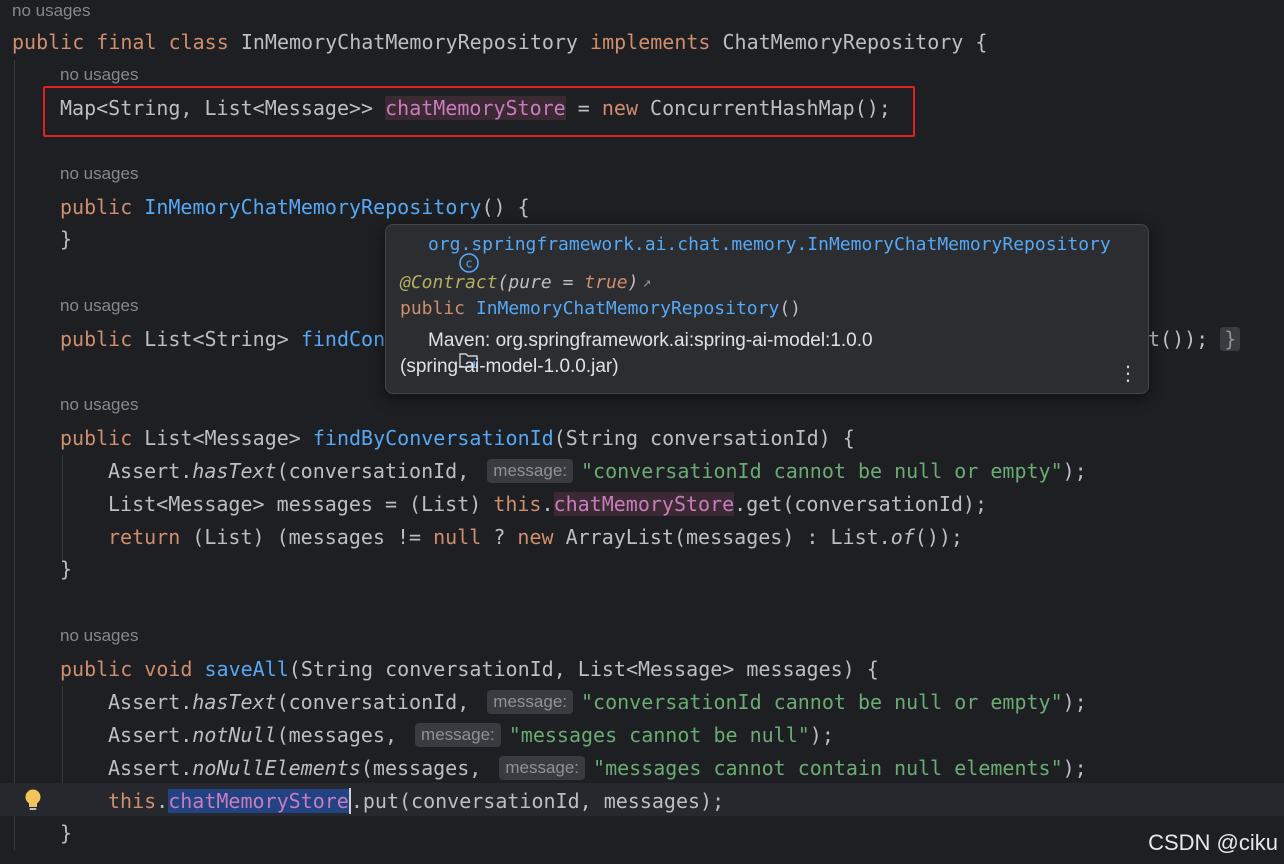 The height and width of the screenshot is (864, 1284). I want to click on annotation-key: pure, so click(530, 282).